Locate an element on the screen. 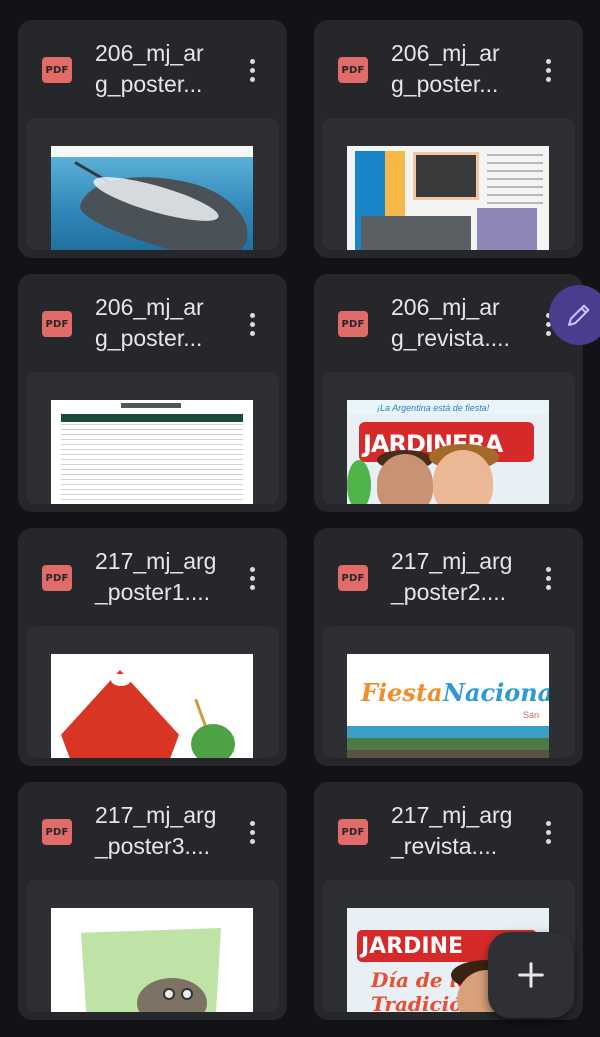 The width and height of the screenshot is (600, 1037). pencil-icon is located at coordinates (579, 315).